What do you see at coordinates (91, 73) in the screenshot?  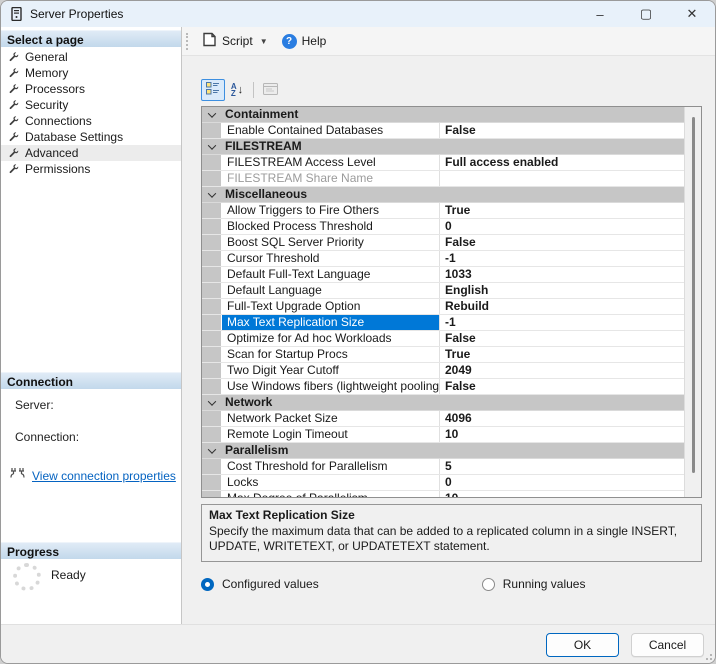 I see `sidebar-item-memory: Memory` at bounding box center [91, 73].